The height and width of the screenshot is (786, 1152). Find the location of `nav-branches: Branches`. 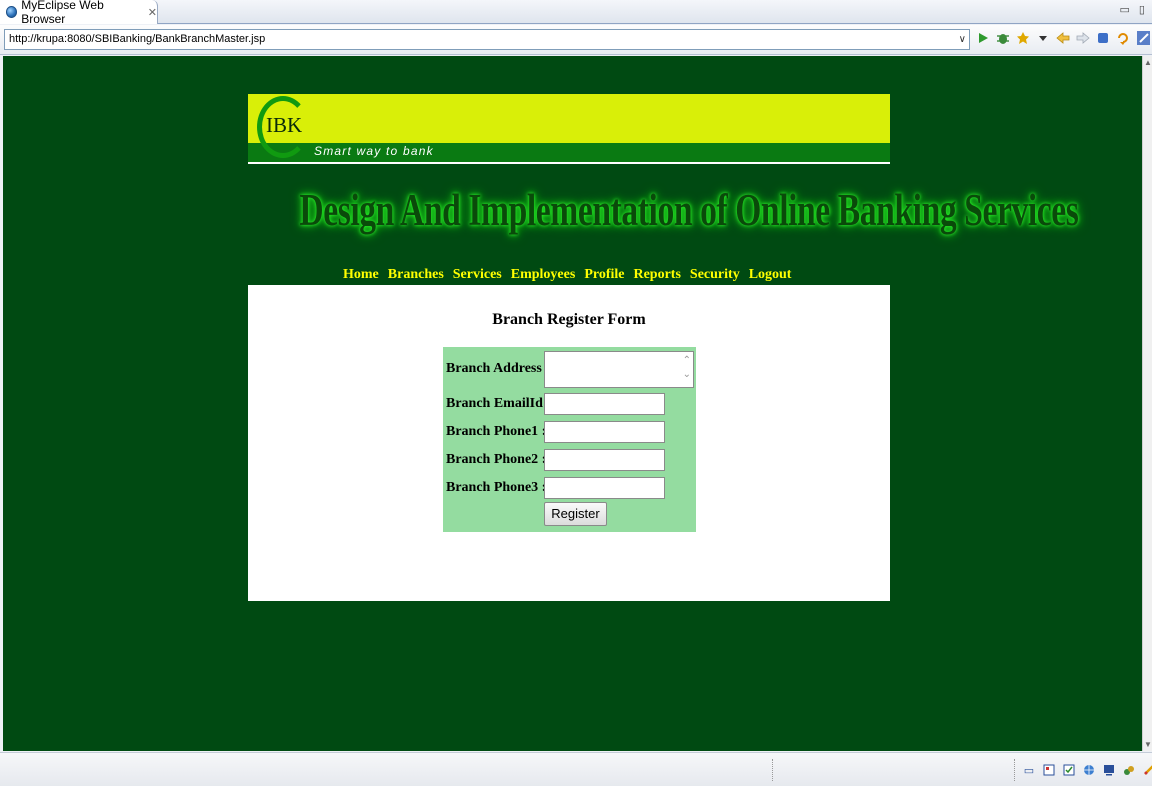

nav-branches: Branches is located at coordinates (416, 275).